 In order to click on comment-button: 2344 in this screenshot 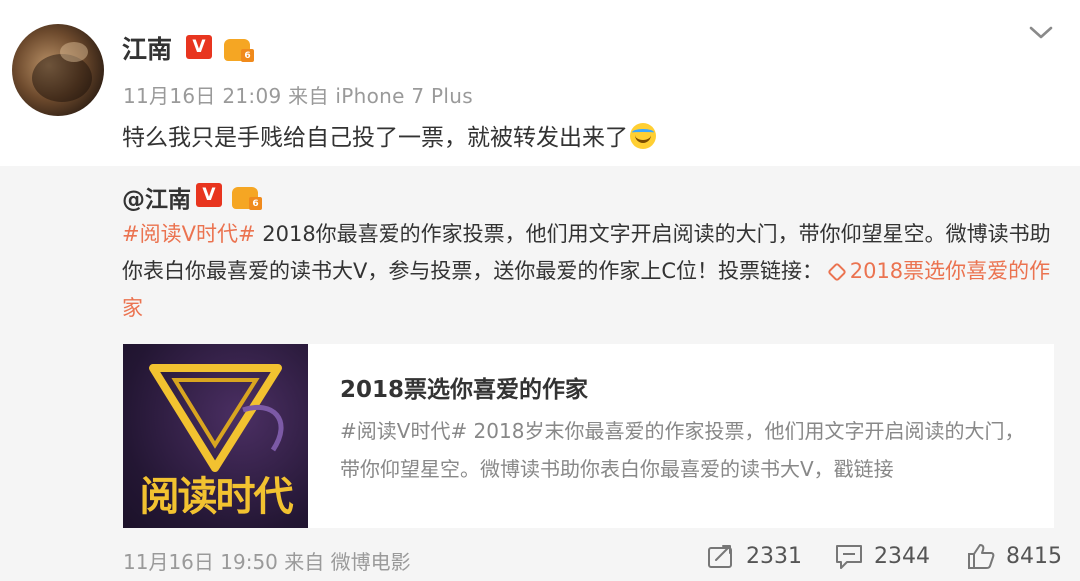, I will do `click(882, 556)`.